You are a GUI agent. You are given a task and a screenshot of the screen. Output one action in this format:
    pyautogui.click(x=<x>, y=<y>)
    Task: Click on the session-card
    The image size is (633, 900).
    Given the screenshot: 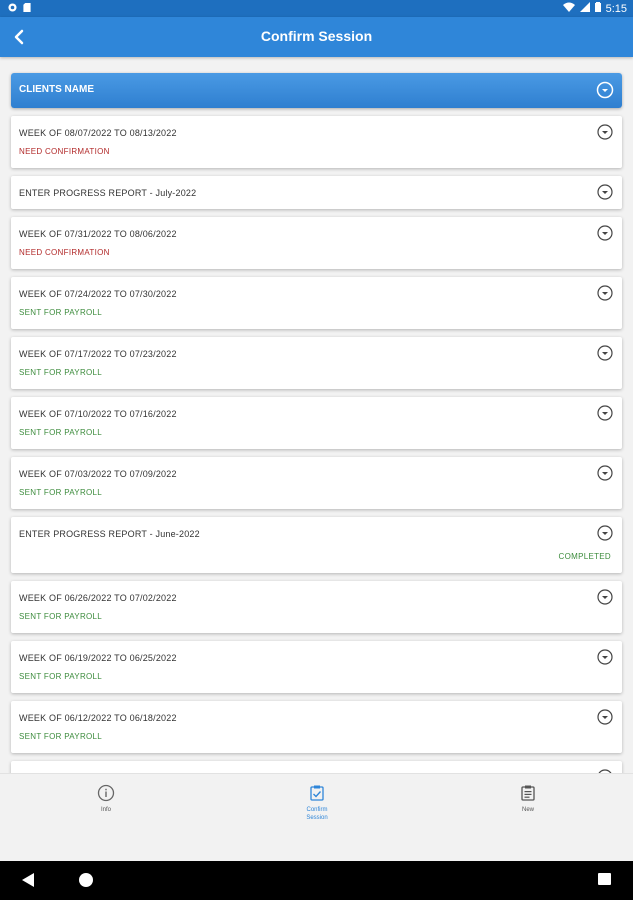 What is the action you would take?
    pyautogui.click(x=316, y=767)
    